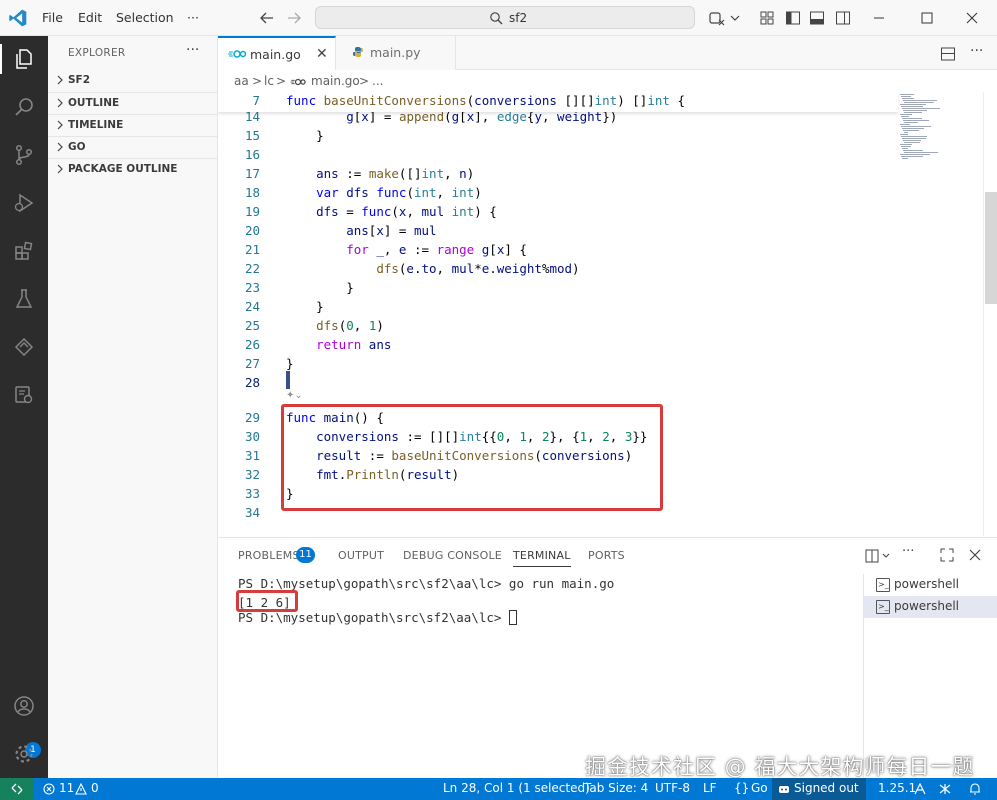  What do you see at coordinates (606, 555) in the screenshot?
I see `panel-tab-ports: PORTS` at bounding box center [606, 555].